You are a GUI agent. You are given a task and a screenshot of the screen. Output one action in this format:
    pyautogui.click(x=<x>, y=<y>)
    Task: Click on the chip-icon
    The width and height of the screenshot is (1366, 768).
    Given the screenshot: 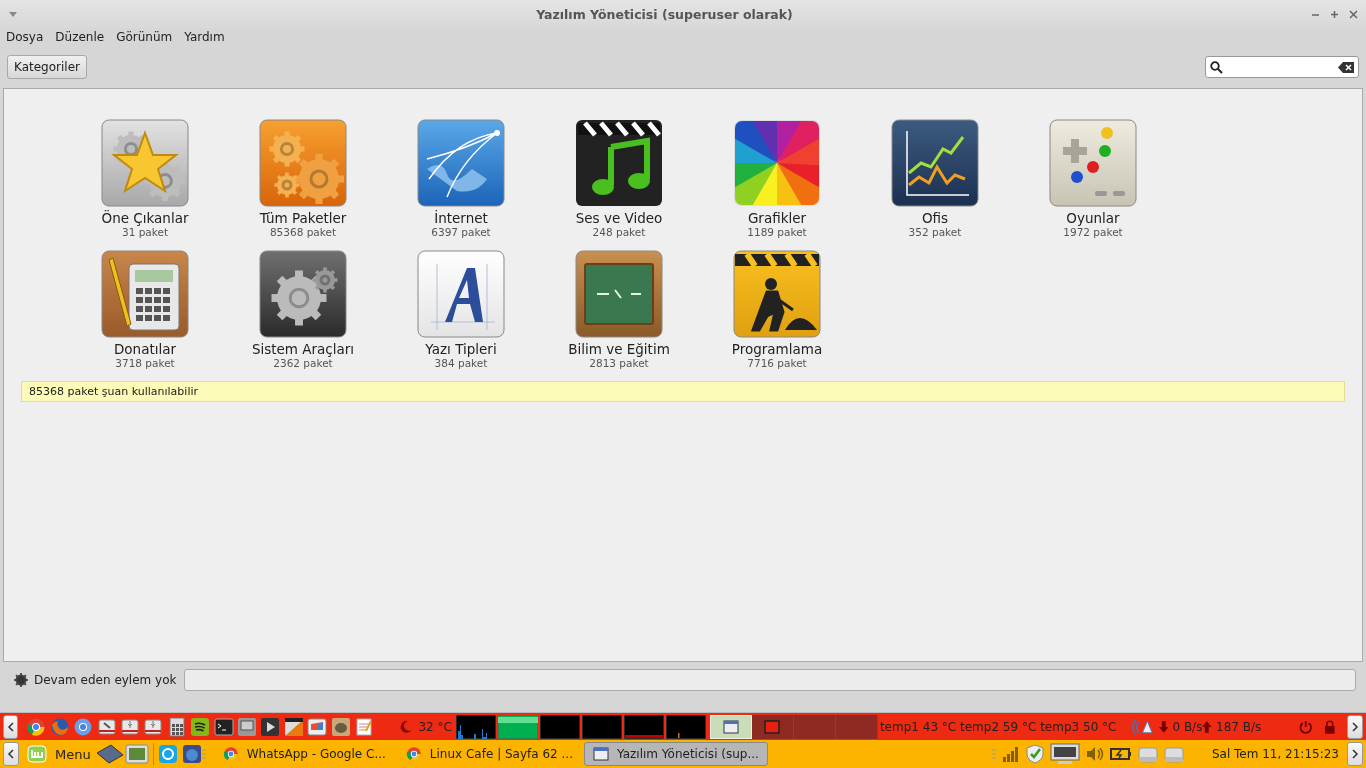 What is the action you would take?
    pyautogui.click(x=109, y=754)
    